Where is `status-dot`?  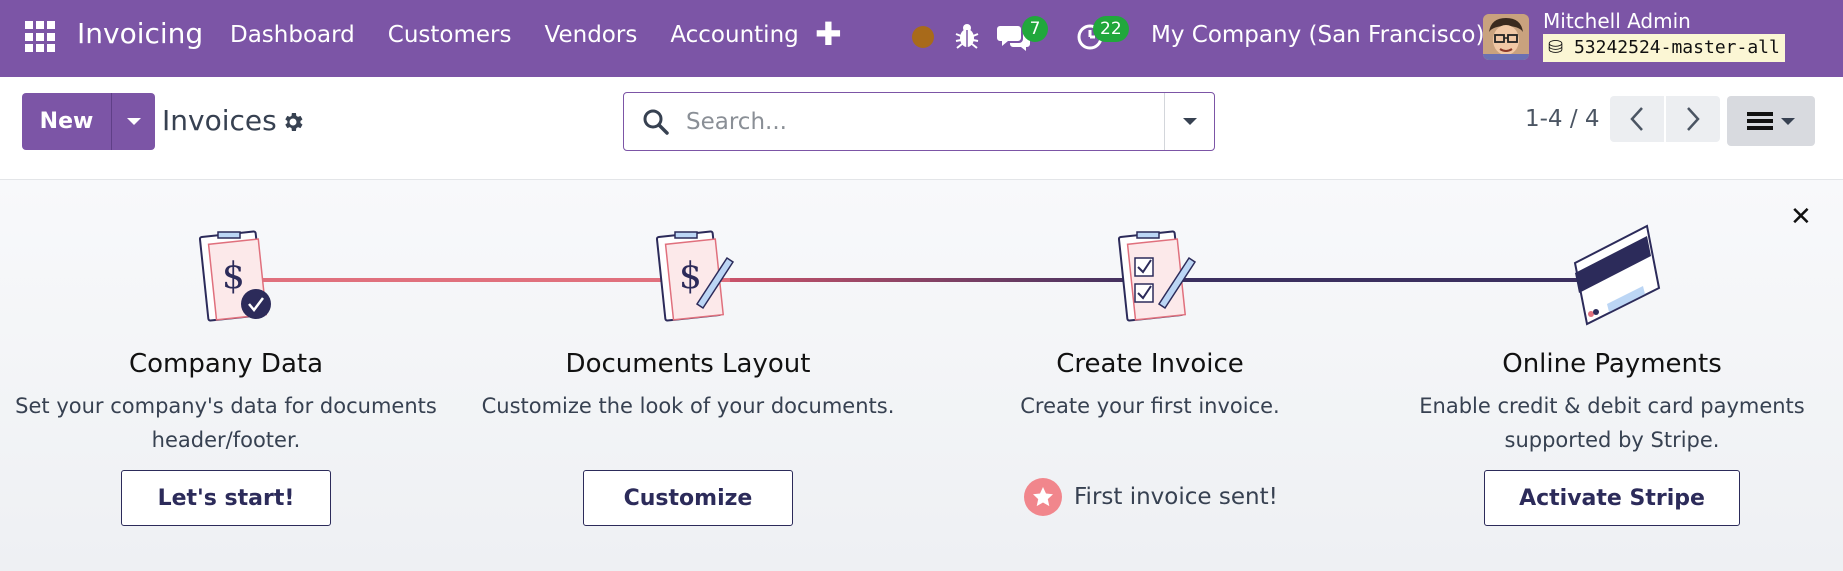 status-dot is located at coordinates (923, 37).